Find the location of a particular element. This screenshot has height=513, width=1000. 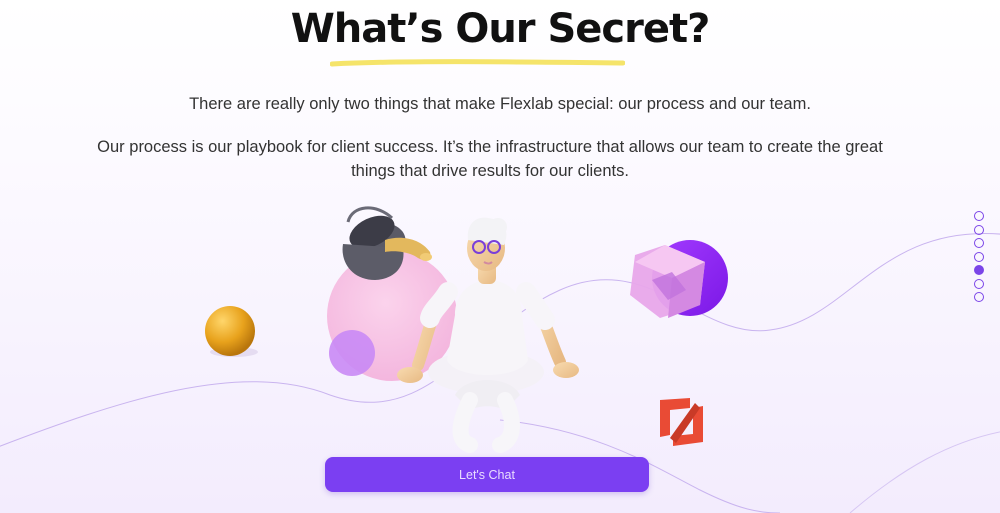

flexlab-logo-mark-icon is located at coordinates (681, 422).